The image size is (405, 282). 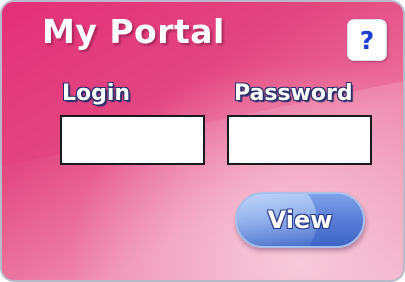 What do you see at coordinates (96, 93) in the screenshot?
I see `login-label: Login` at bounding box center [96, 93].